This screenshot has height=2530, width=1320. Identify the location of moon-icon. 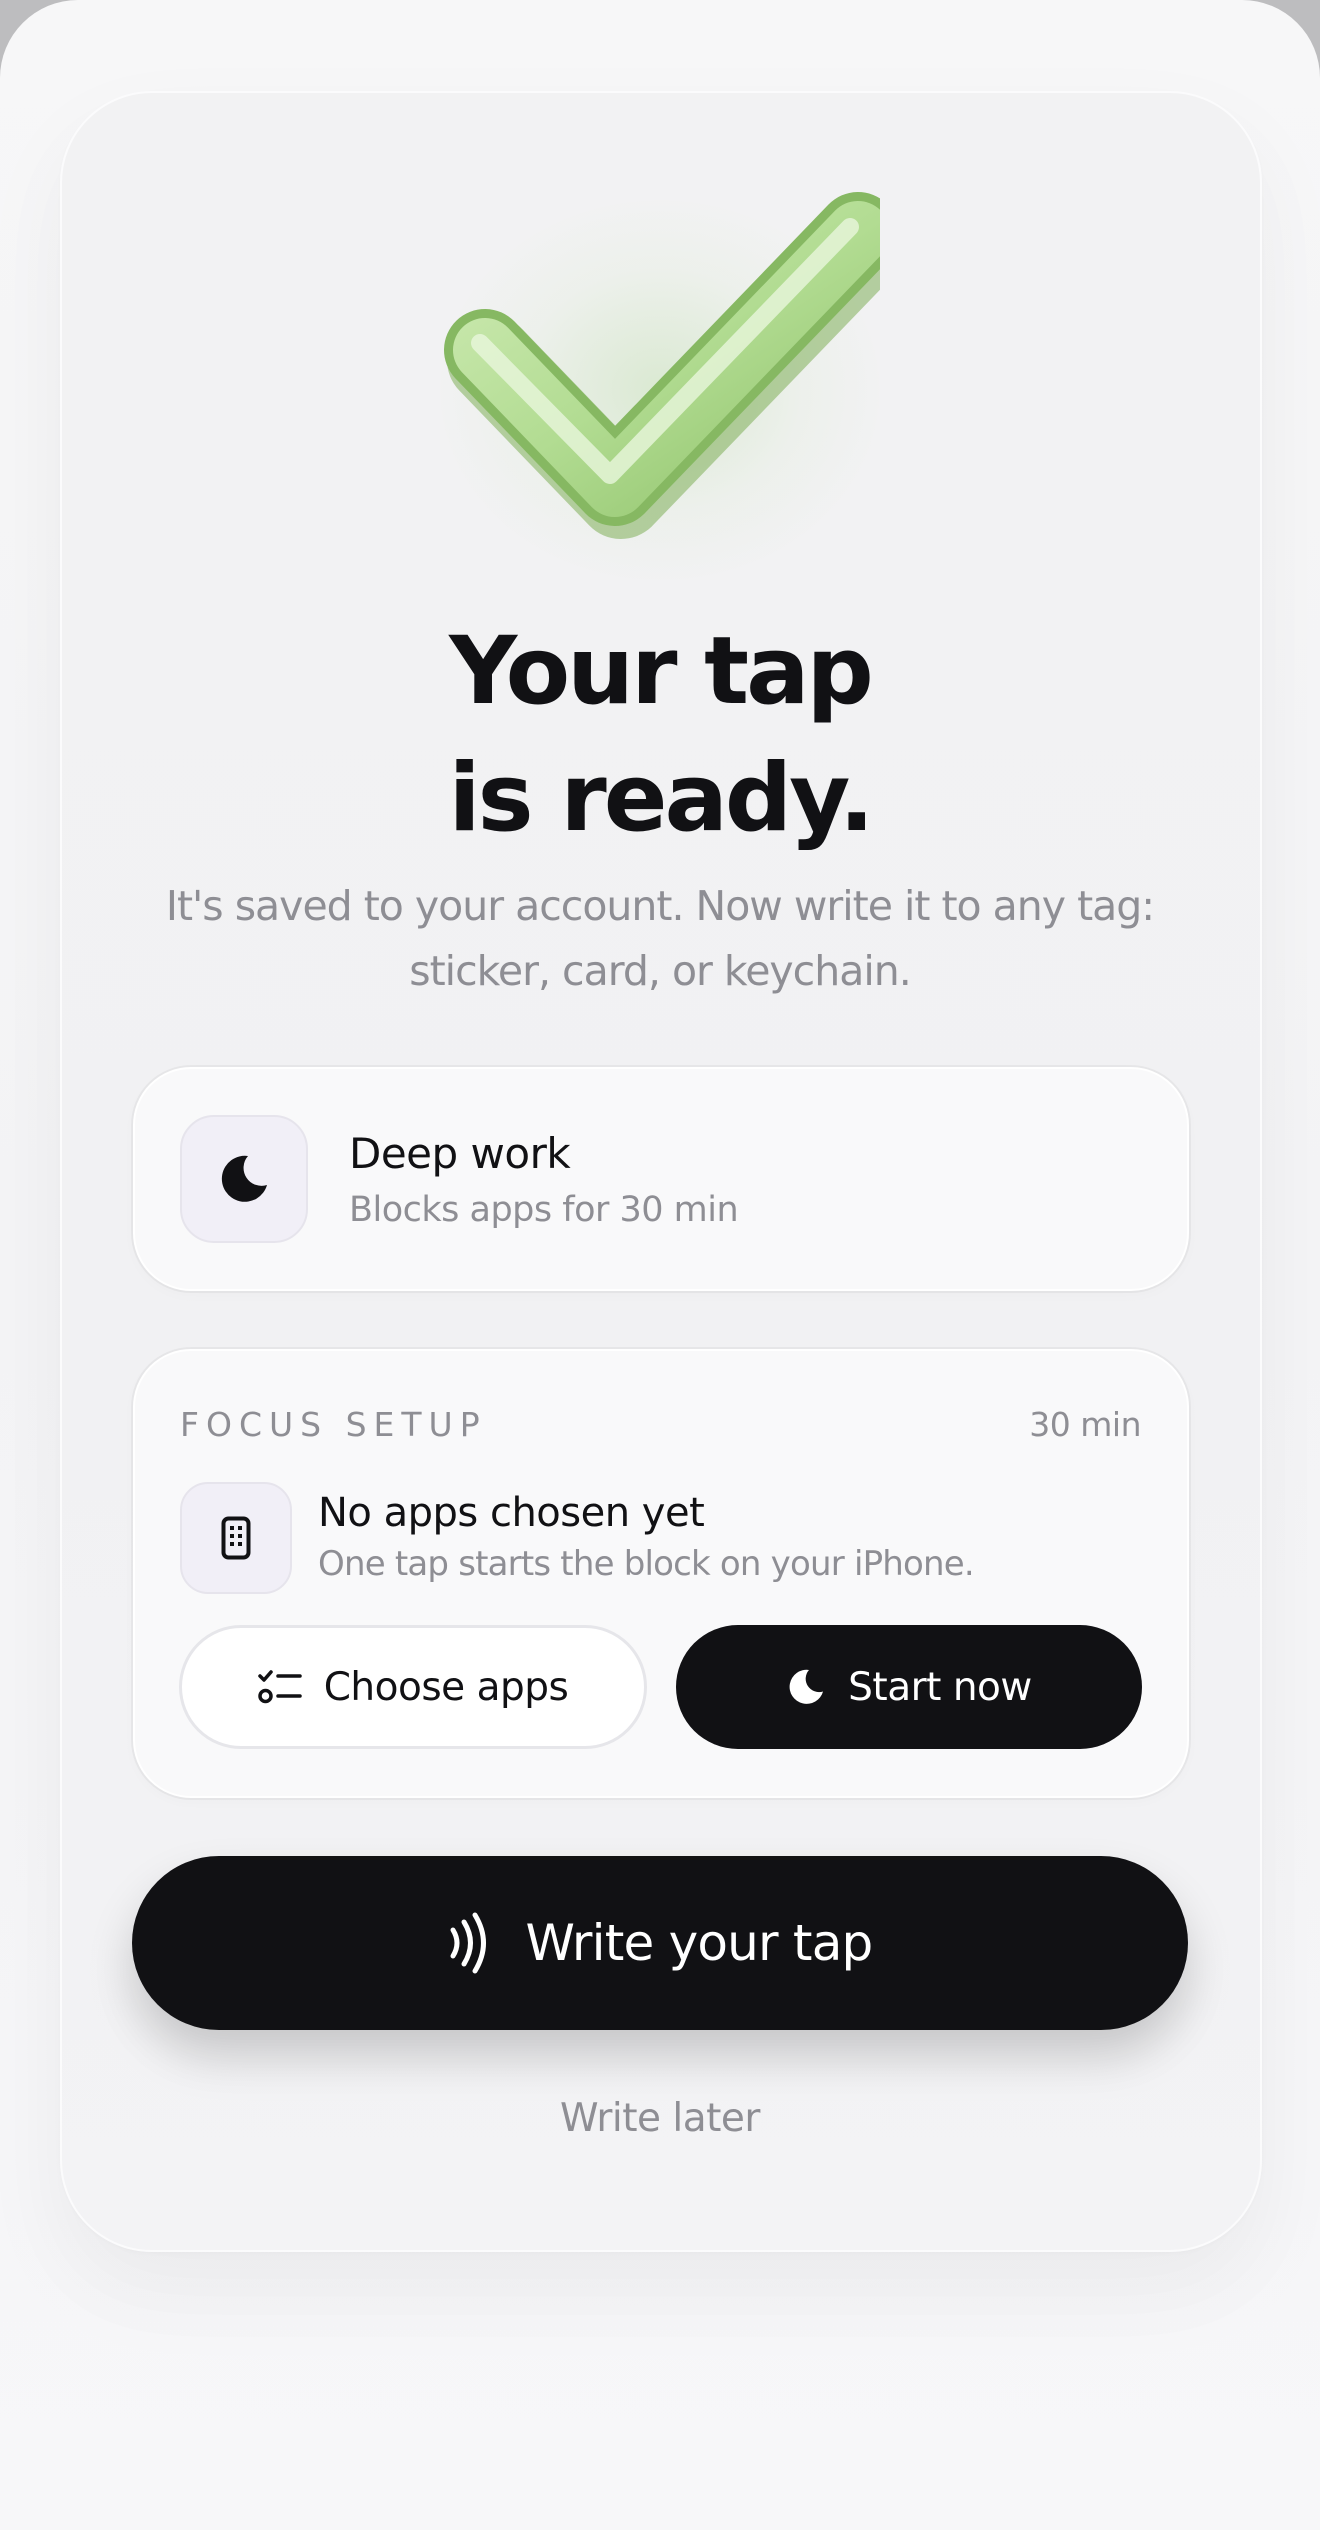
(244, 1178).